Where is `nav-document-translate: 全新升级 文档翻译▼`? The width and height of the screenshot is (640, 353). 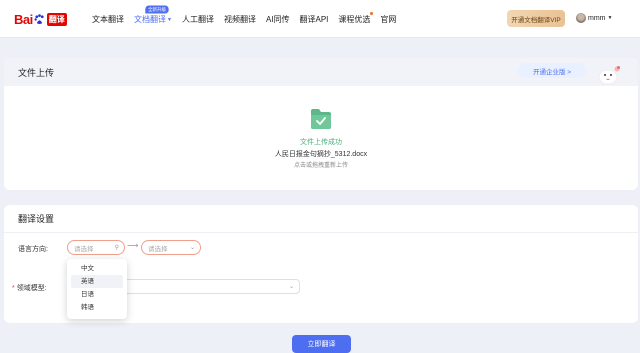
nav-document-translate: 全新升级 文档翻译▼ is located at coordinates (153, 15).